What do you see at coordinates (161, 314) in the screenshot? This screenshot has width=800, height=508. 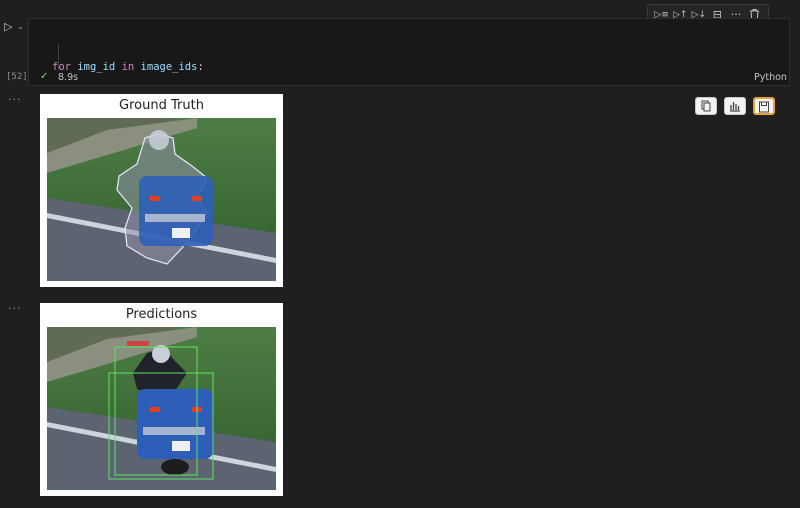 I see `figure-title: Predictions` at bounding box center [161, 314].